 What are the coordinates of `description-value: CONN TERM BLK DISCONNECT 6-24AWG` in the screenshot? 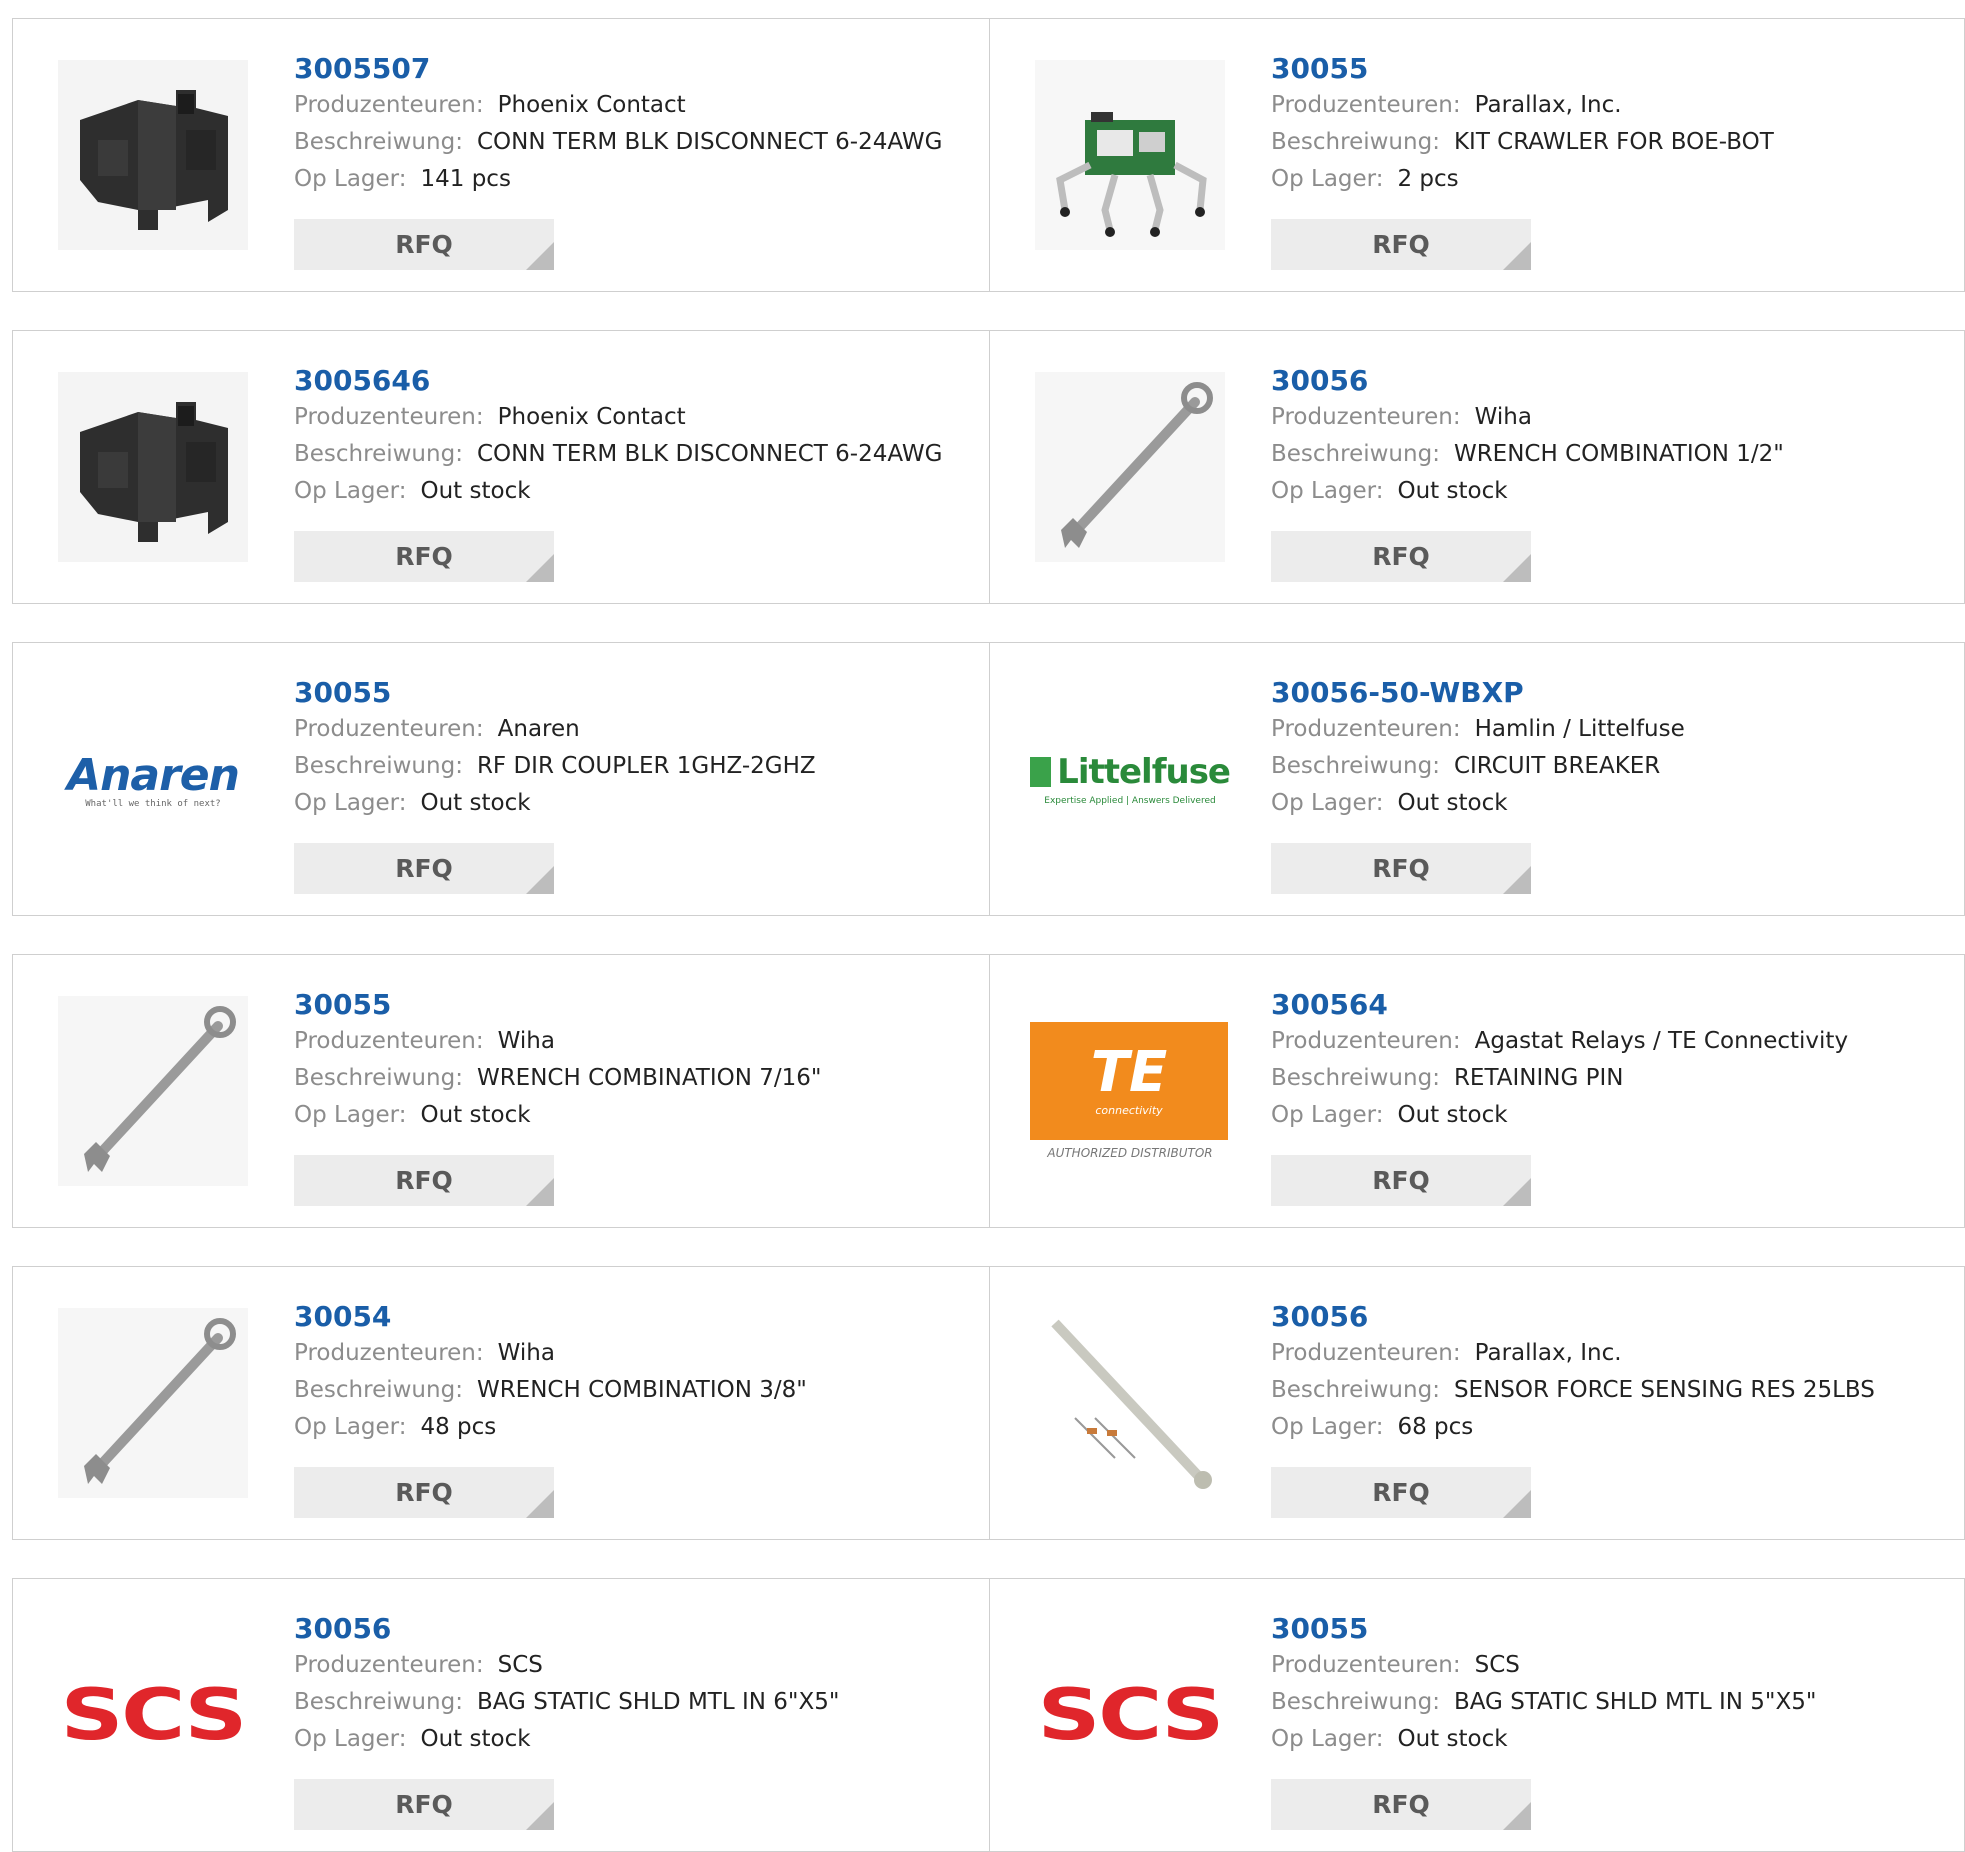 It's located at (709, 454).